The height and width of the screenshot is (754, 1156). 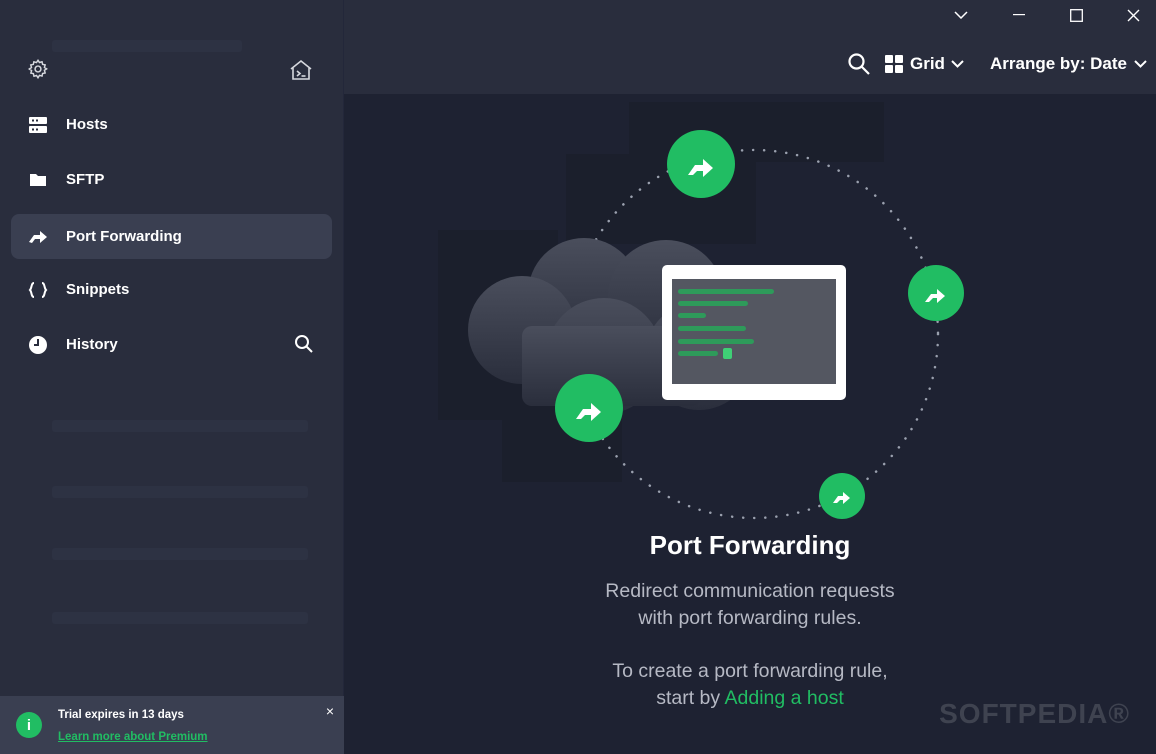 I want to click on sidebar-top-bar, so click(x=172, y=71).